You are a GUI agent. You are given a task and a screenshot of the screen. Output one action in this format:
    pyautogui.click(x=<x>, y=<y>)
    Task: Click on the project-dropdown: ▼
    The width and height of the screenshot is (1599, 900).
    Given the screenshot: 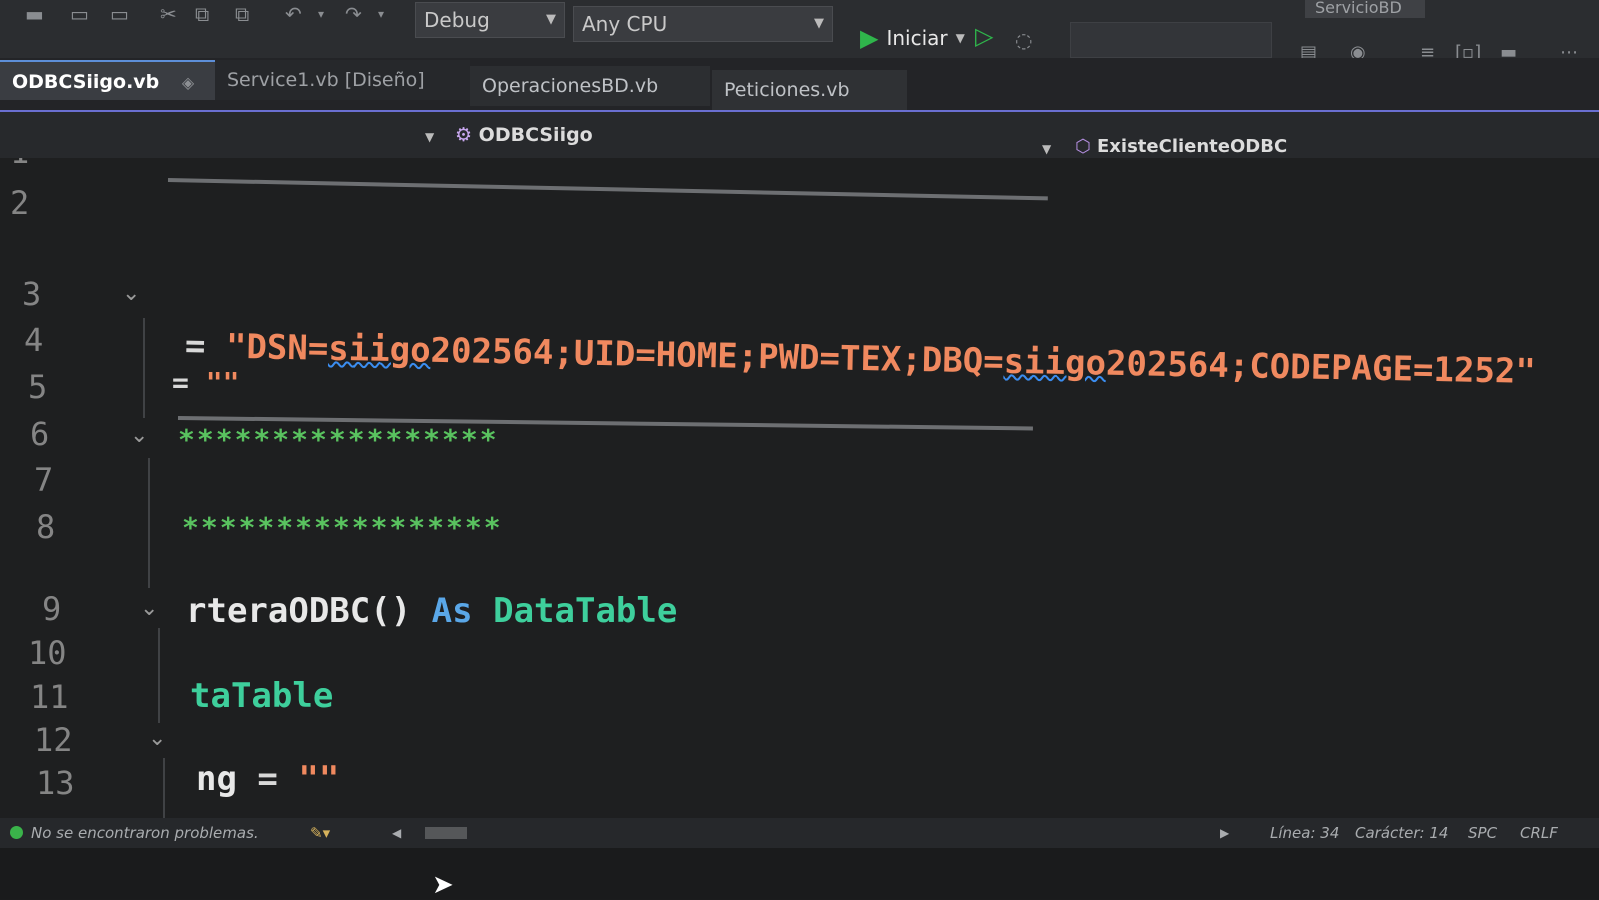 What is the action you would take?
    pyautogui.click(x=429, y=135)
    